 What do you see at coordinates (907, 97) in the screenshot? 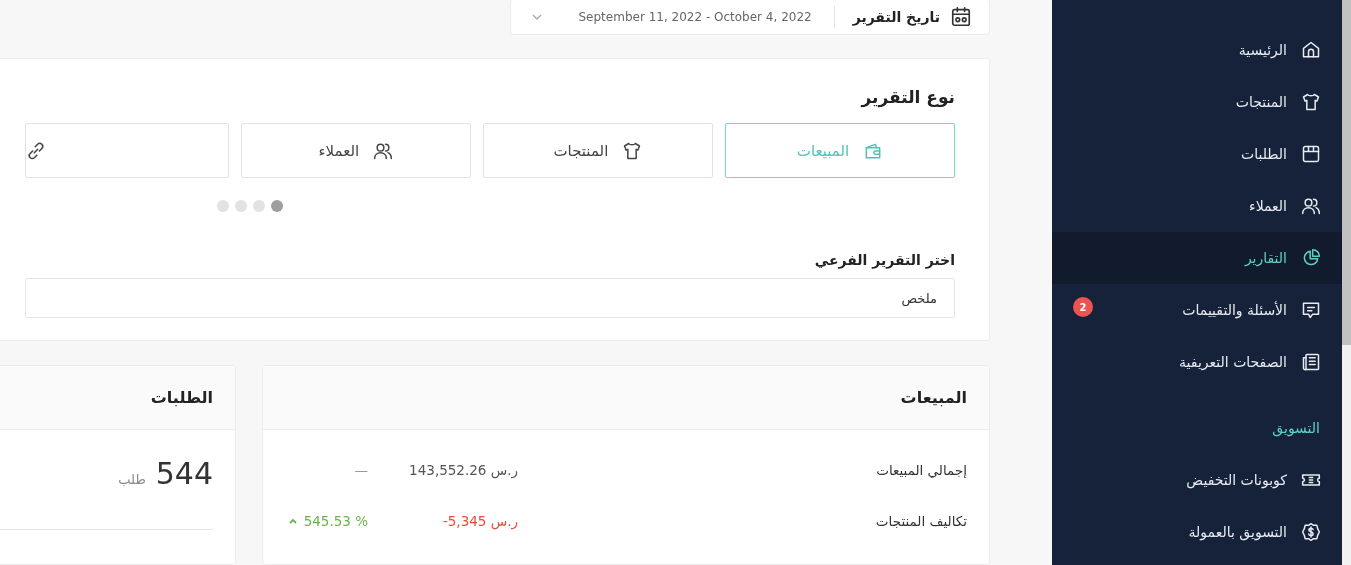
I see `section-title: نوع التقرير` at bounding box center [907, 97].